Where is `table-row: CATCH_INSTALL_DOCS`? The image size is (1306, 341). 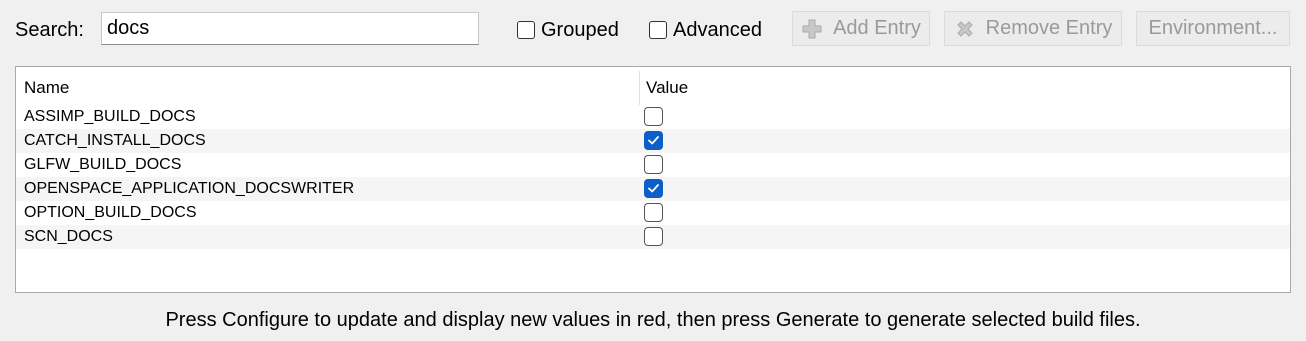 table-row: CATCH_INSTALL_DOCS is located at coordinates (653, 141).